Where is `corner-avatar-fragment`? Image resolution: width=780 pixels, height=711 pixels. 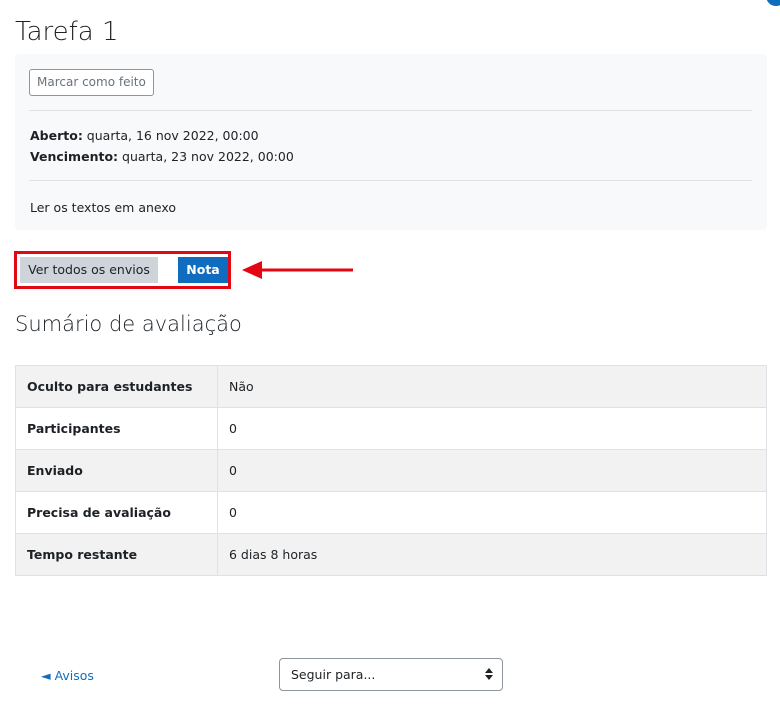 corner-avatar-fragment is located at coordinates (773, 3).